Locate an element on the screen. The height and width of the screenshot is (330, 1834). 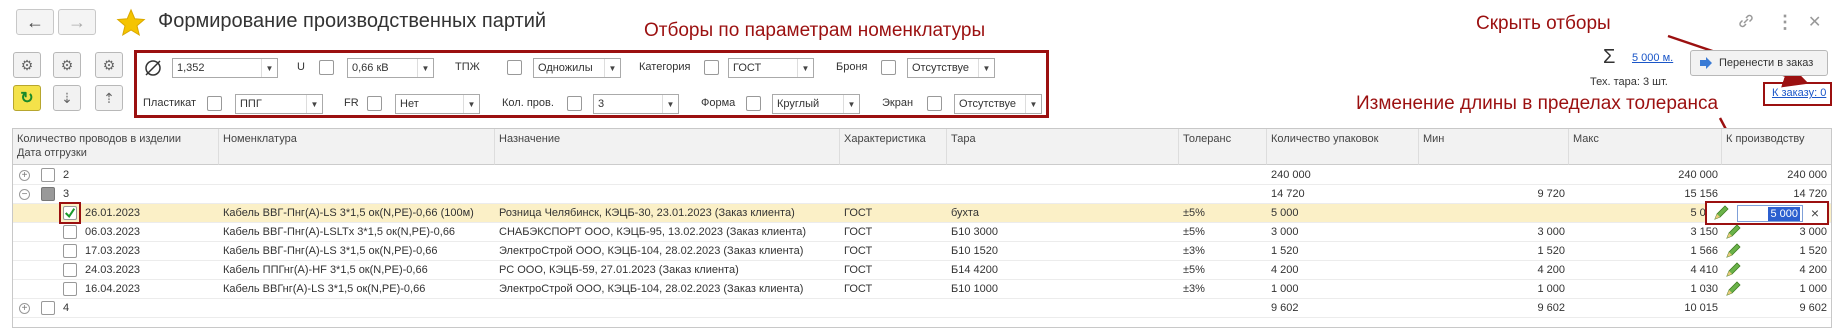
group-qty: 14 720 is located at coordinates (1288, 194).